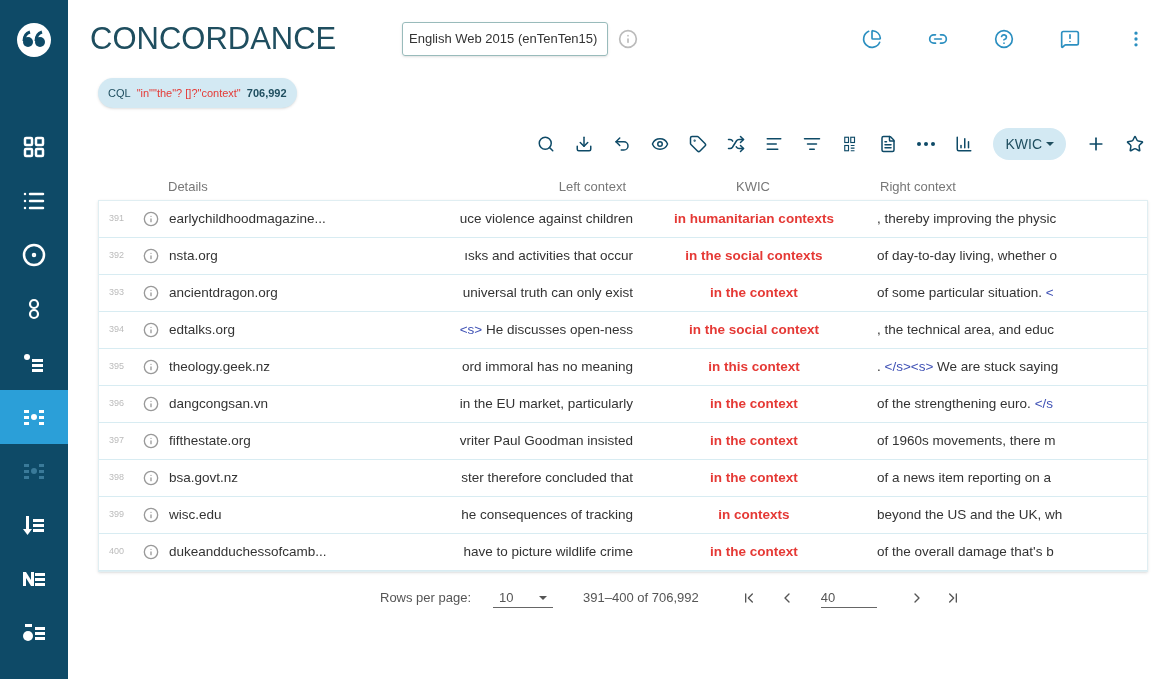 This screenshot has width=1158, height=679. I want to click on eye-icon, so click(660, 144).